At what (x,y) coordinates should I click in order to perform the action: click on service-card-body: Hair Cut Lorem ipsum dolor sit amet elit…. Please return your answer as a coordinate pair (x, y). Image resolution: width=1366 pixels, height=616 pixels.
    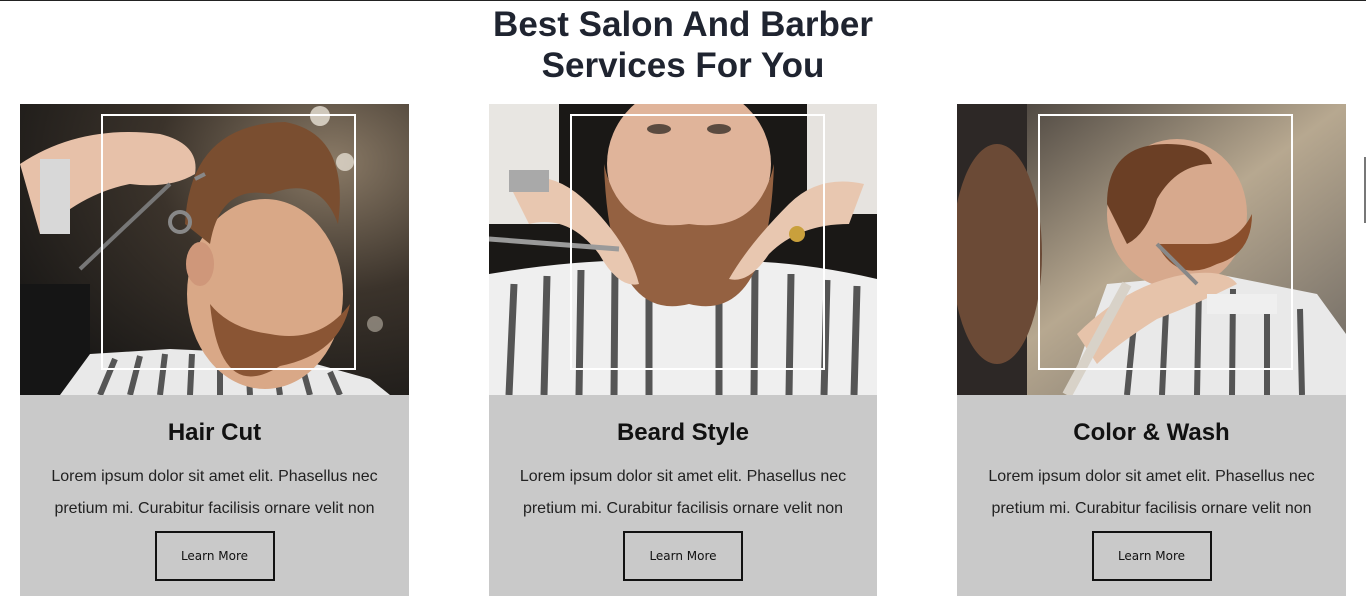
    Looking at the image, I should click on (214, 495).